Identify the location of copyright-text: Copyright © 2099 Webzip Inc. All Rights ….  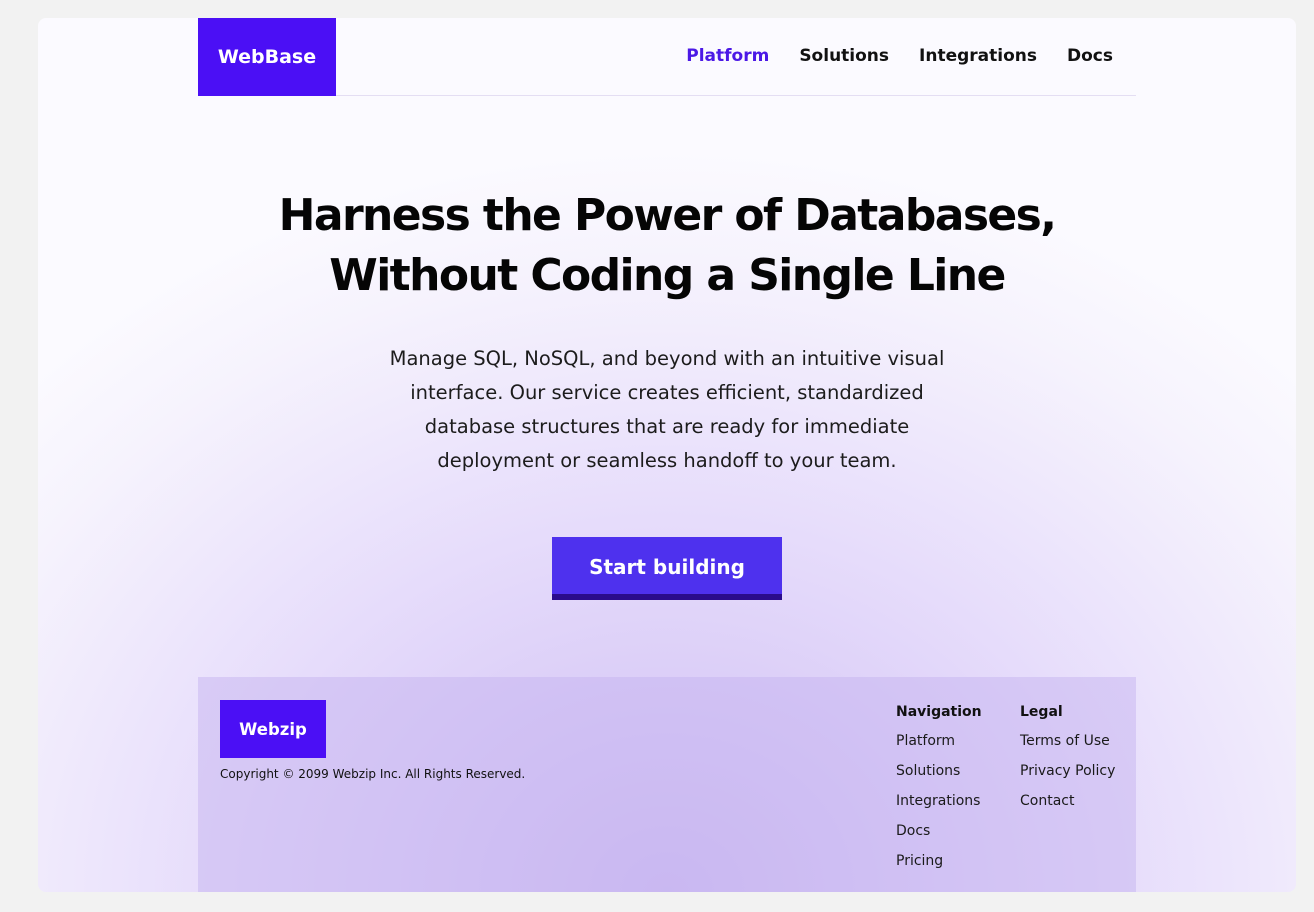
(373, 774).